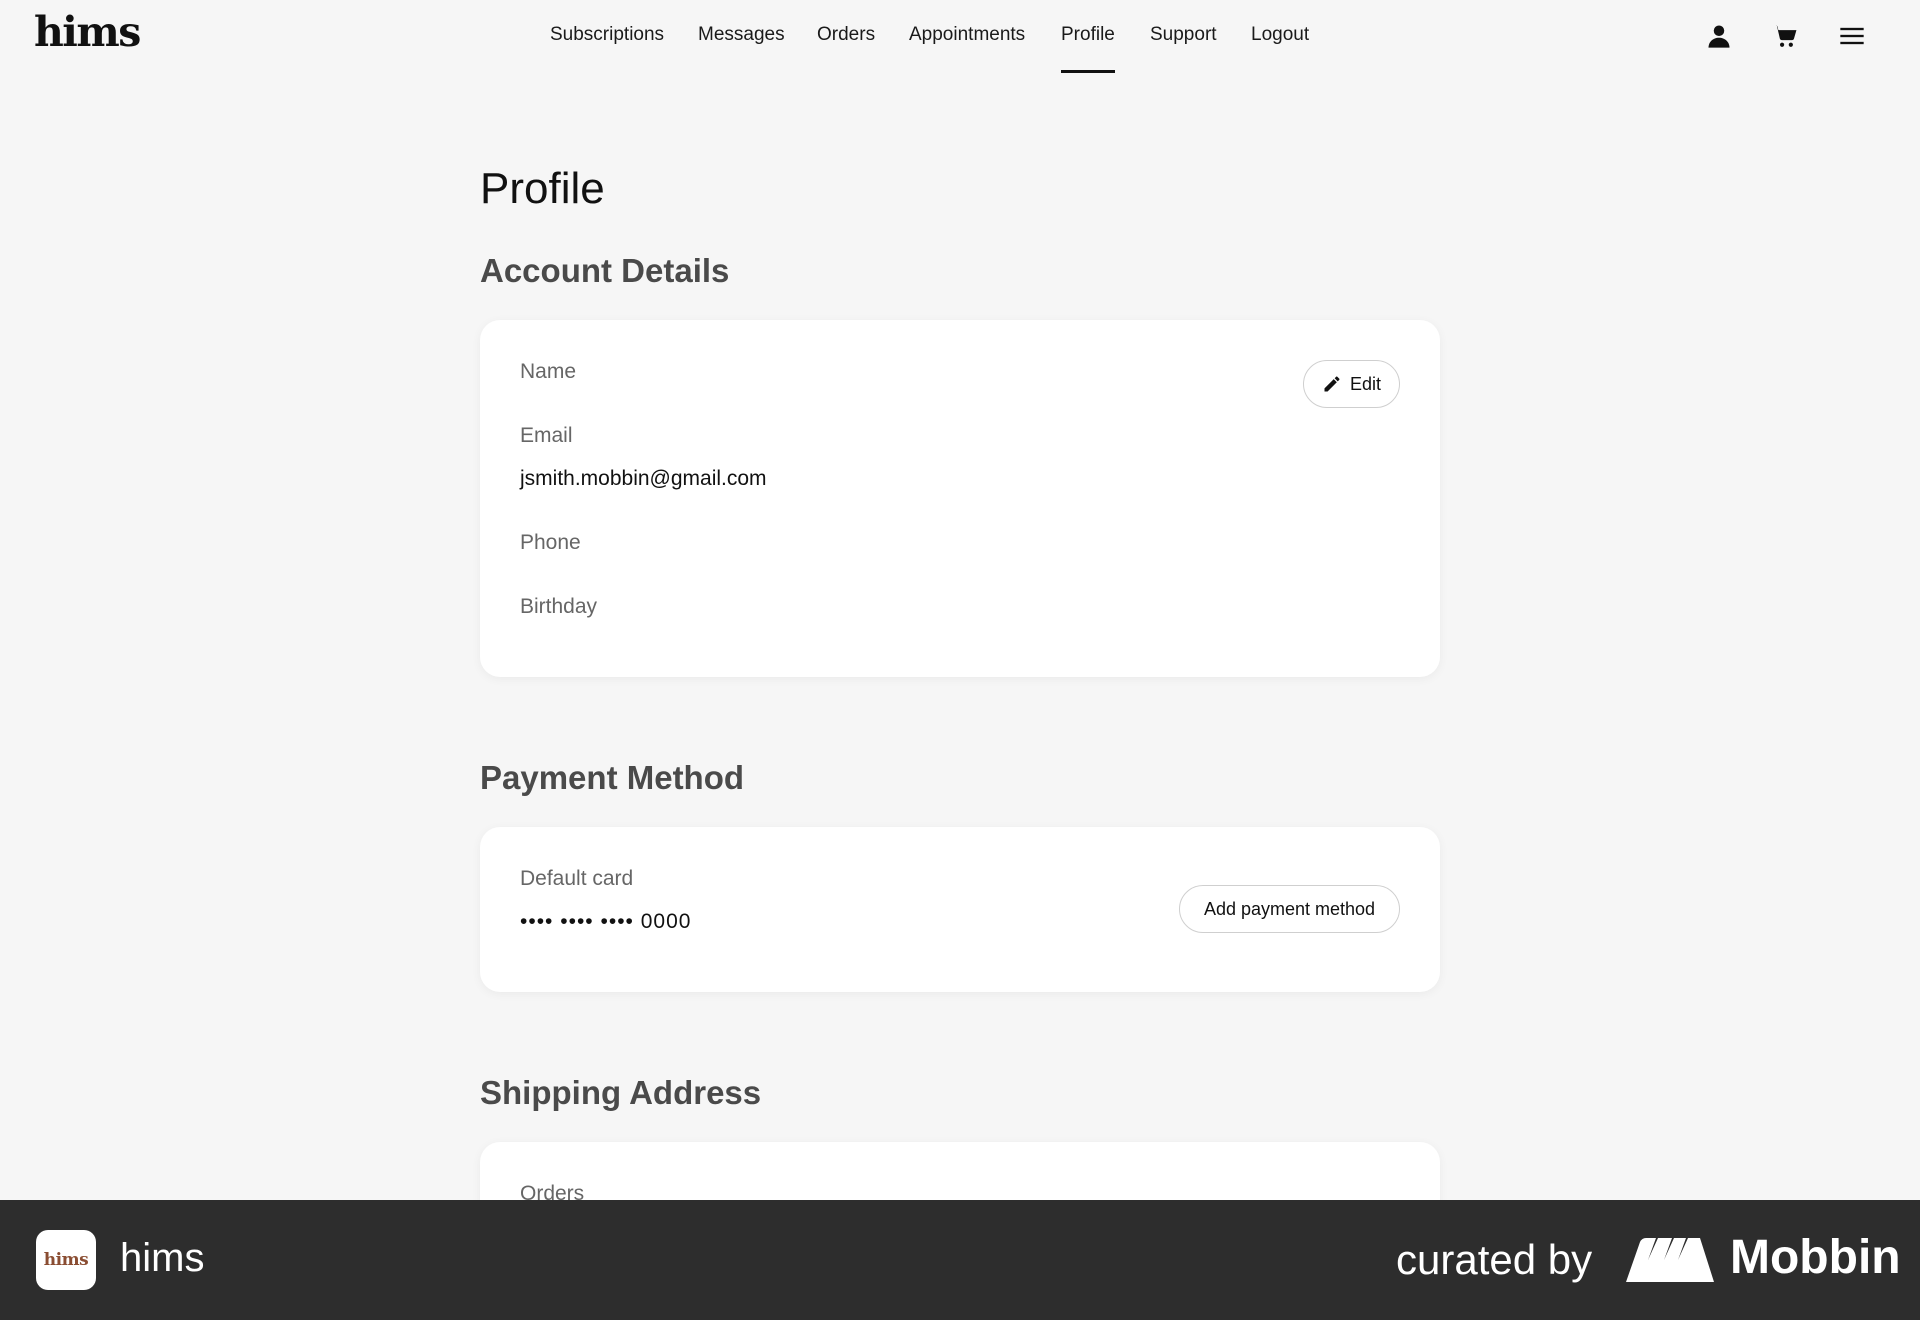 The width and height of the screenshot is (1920, 1320). I want to click on account-icon, so click(1719, 36).